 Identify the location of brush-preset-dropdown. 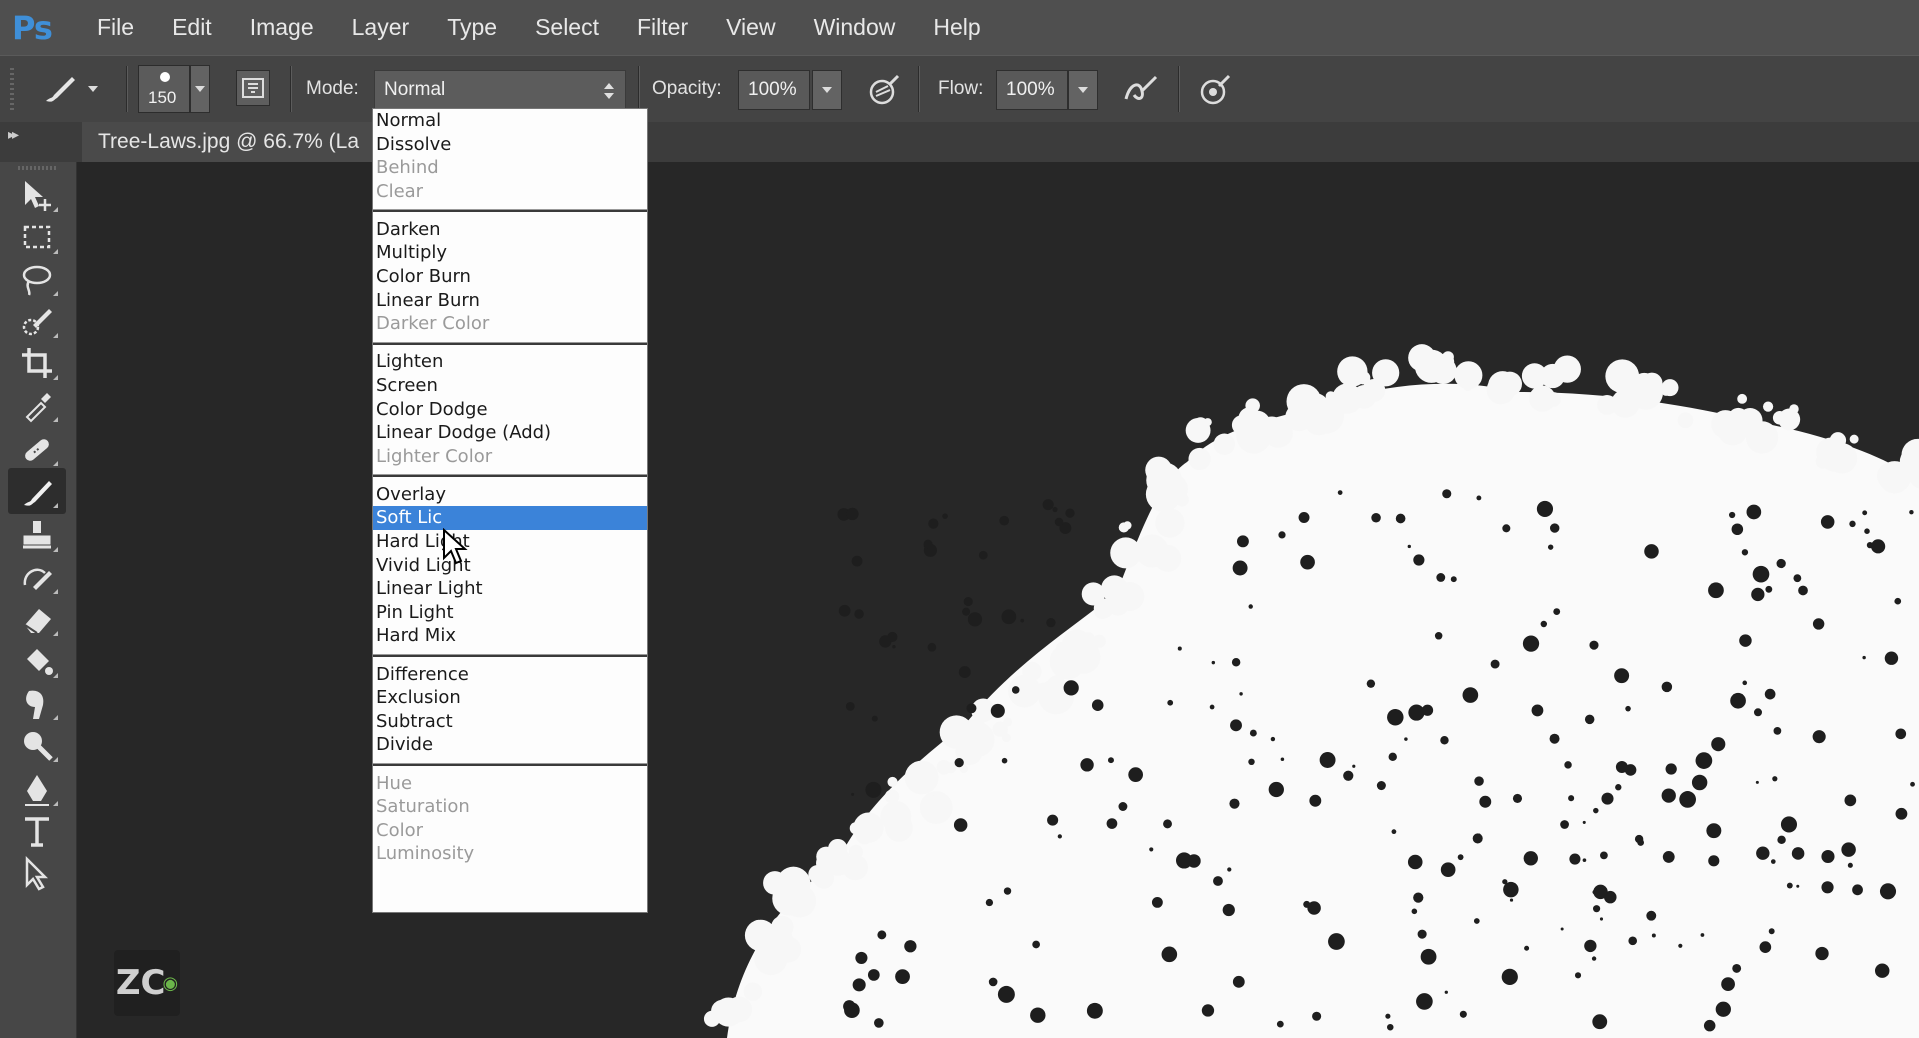
(200, 89).